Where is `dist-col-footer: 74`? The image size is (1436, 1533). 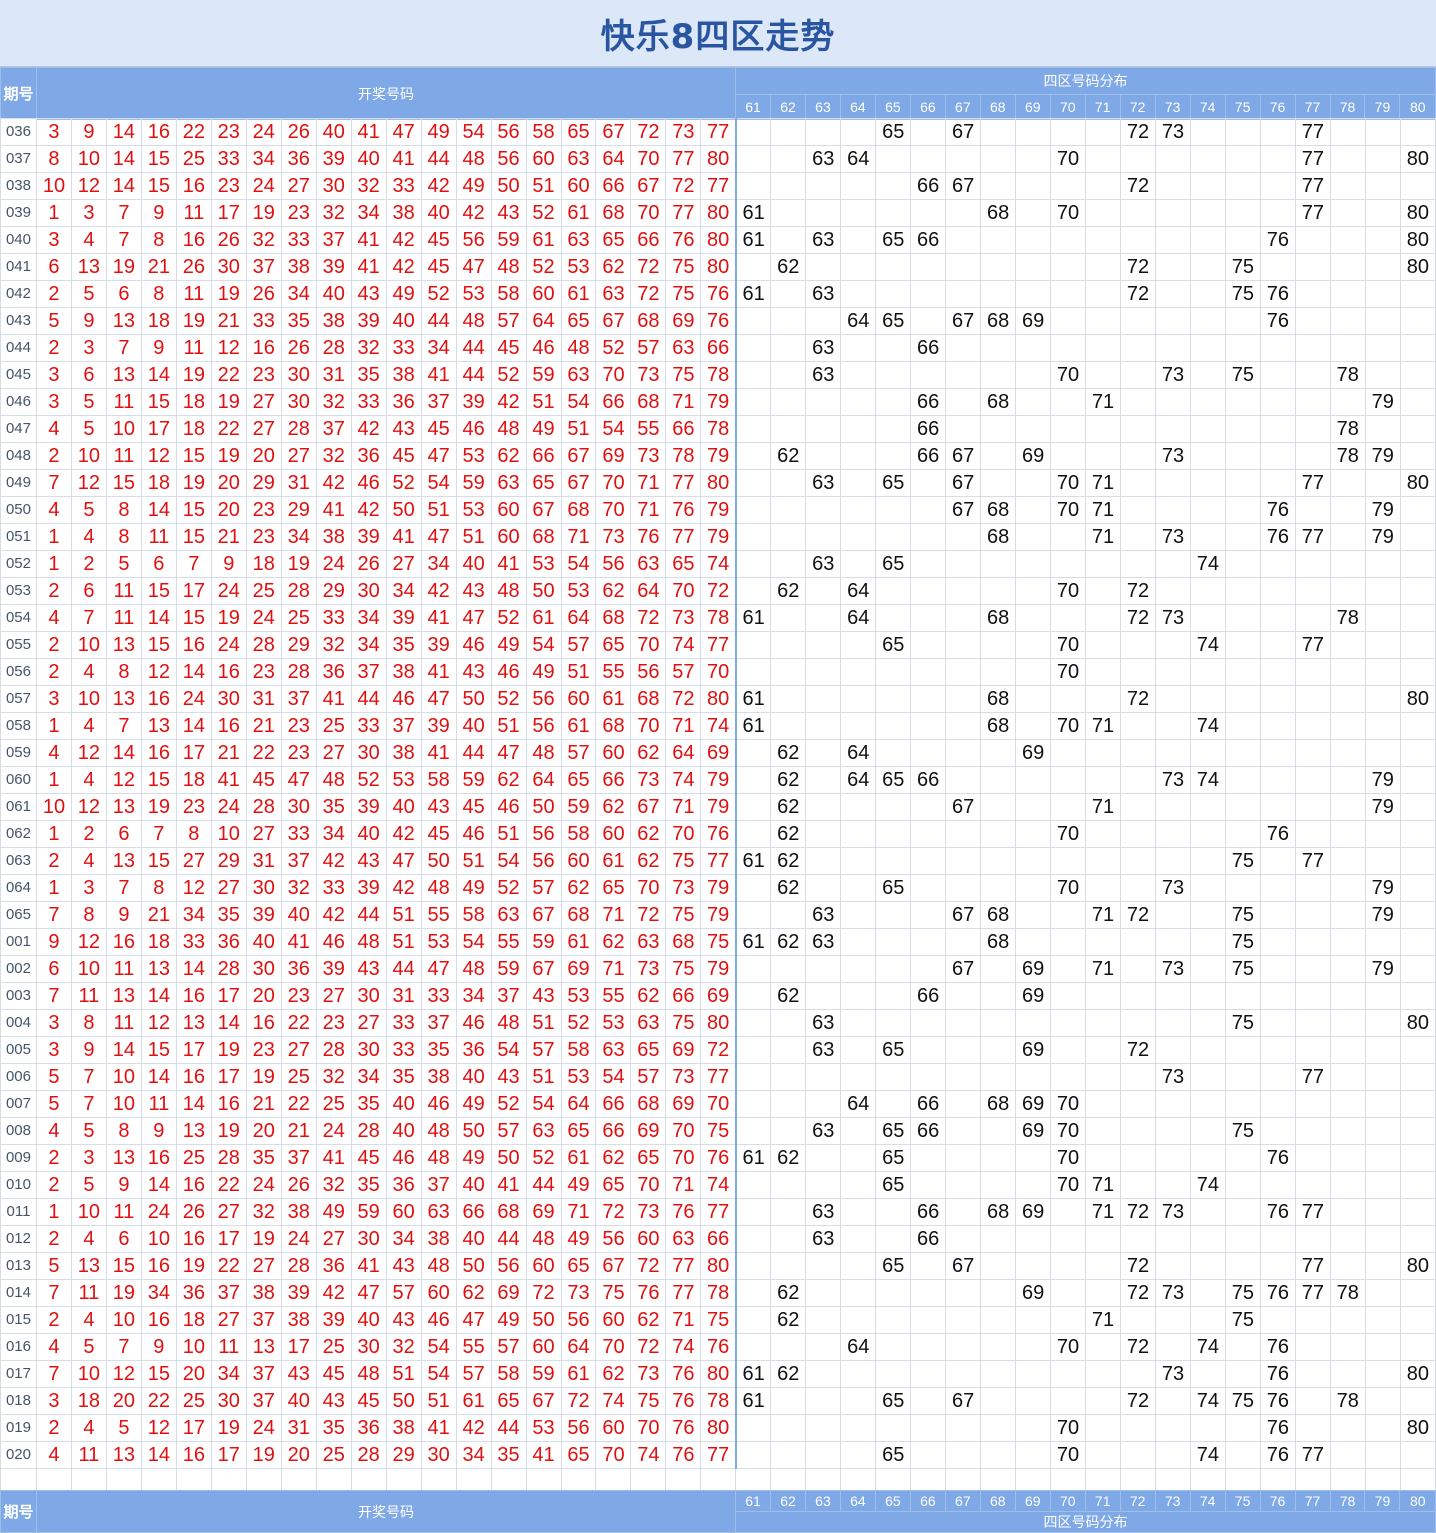 dist-col-footer: 74 is located at coordinates (1207, 1501).